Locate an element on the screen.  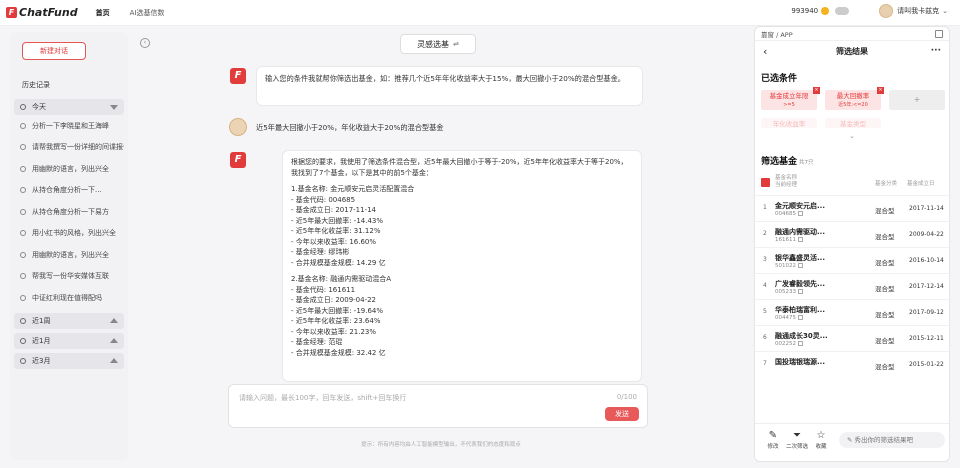
fund-date: 2017-09-12 is located at coordinates (926, 312).